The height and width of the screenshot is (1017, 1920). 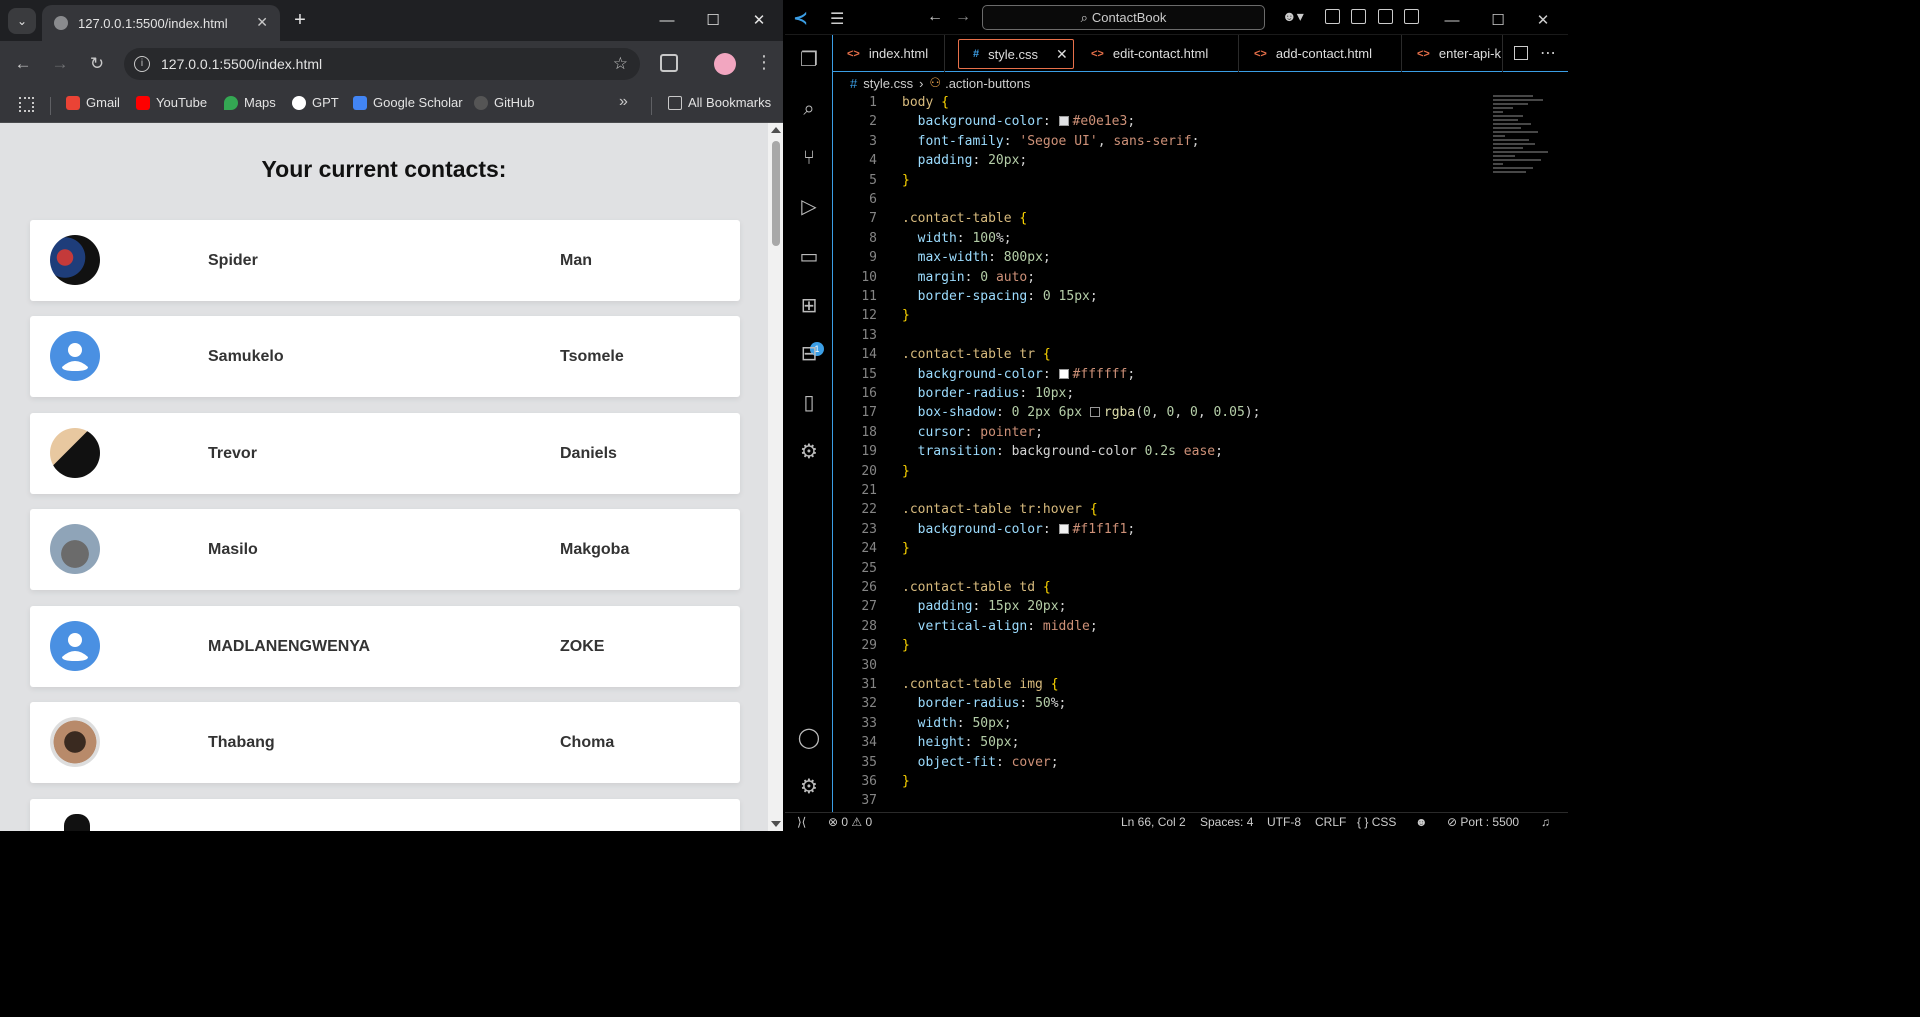 I want to click on code-line: 25, so click(x=1153, y=568).